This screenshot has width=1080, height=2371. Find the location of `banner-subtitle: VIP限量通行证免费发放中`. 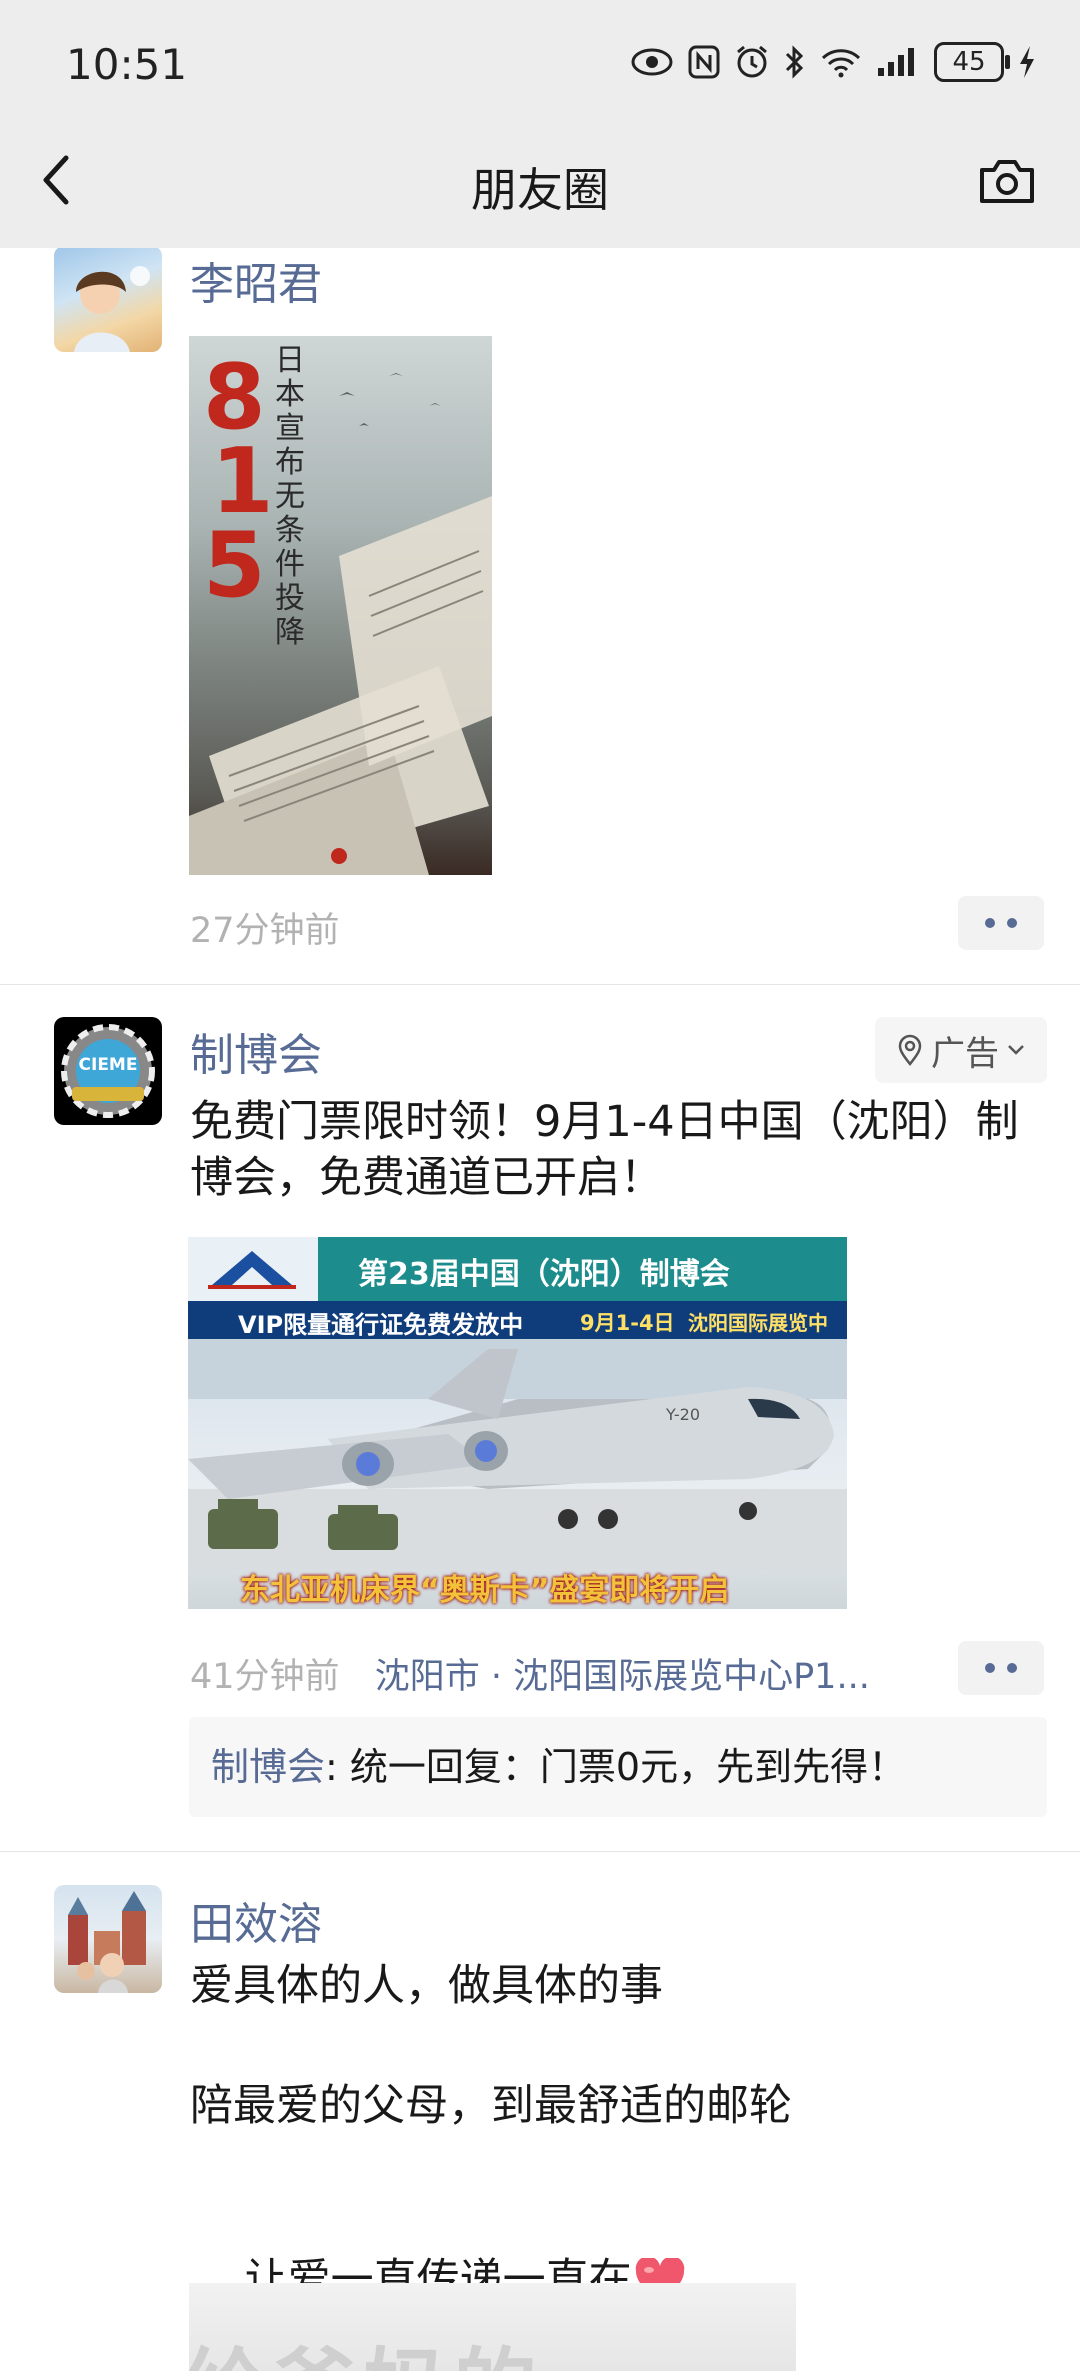

banner-subtitle: VIP限量通行证免费发放中 is located at coordinates (381, 1325).